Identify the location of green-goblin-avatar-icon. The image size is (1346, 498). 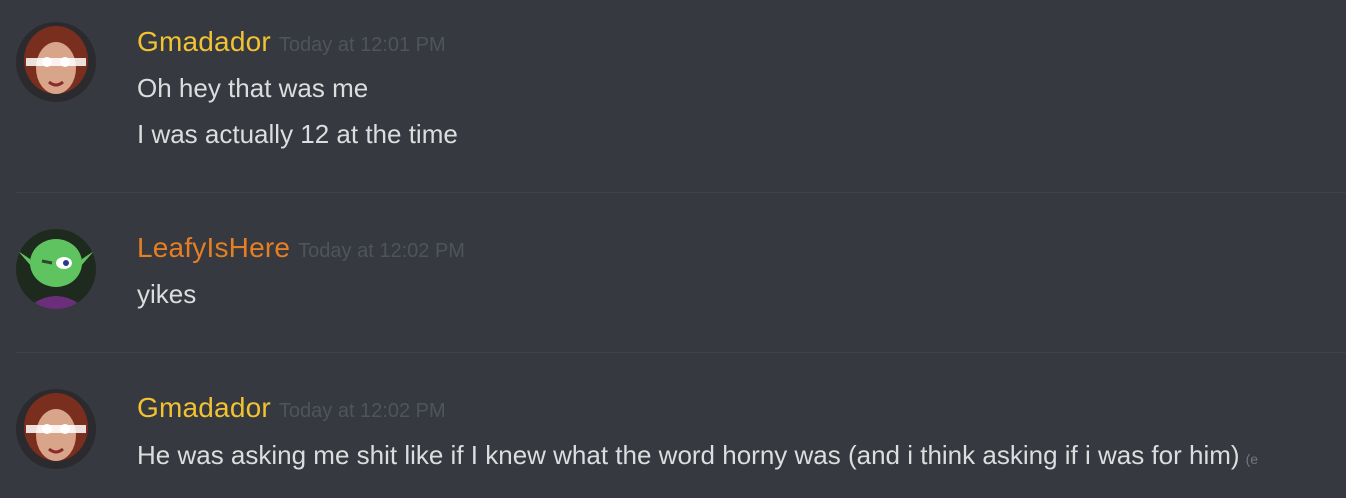
(56, 269).